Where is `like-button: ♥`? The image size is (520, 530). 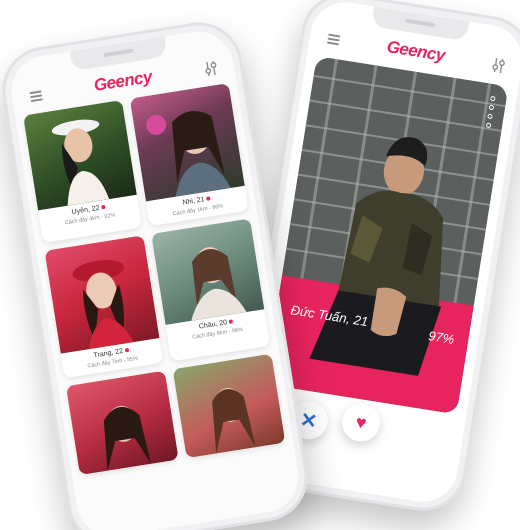 like-button: ♥ is located at coordinates (361, 422).